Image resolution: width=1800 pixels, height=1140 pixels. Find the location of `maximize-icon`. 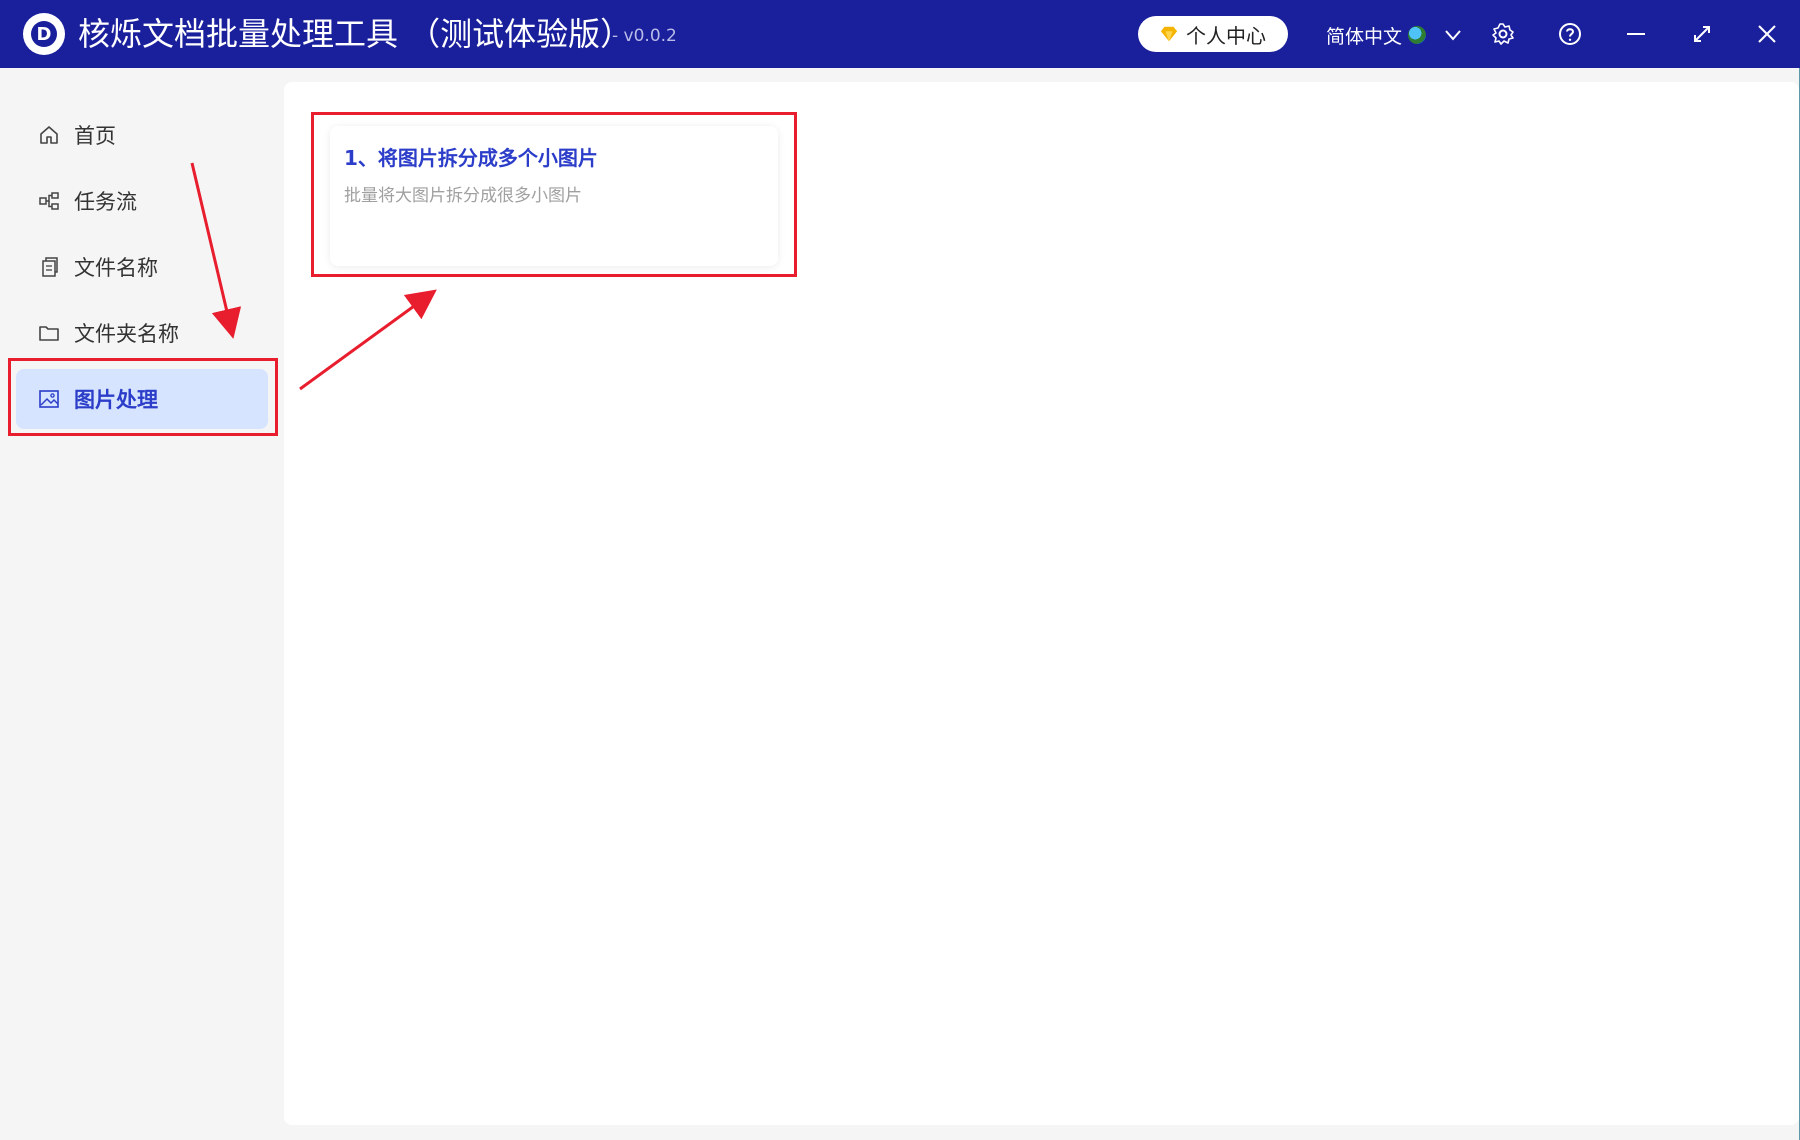

maximize-icon is located at coordinates (1702, 34).